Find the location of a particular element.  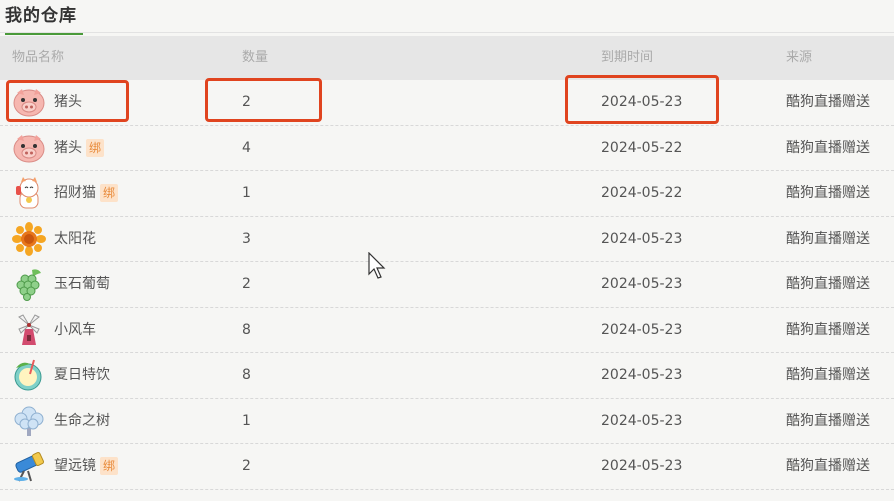

item-name: 小风车 is located at coordinates (75, 329).